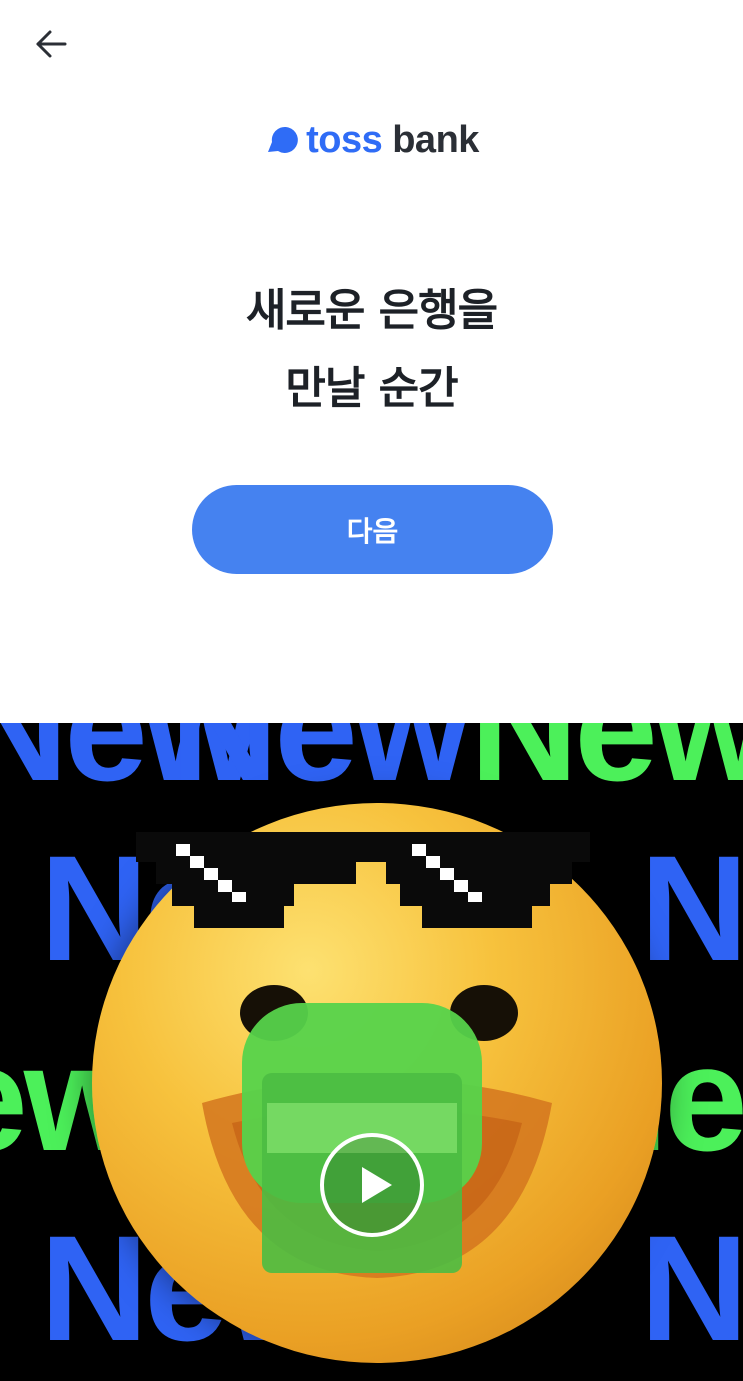  I want to click on play-circle-icon, so click(372, 1185).